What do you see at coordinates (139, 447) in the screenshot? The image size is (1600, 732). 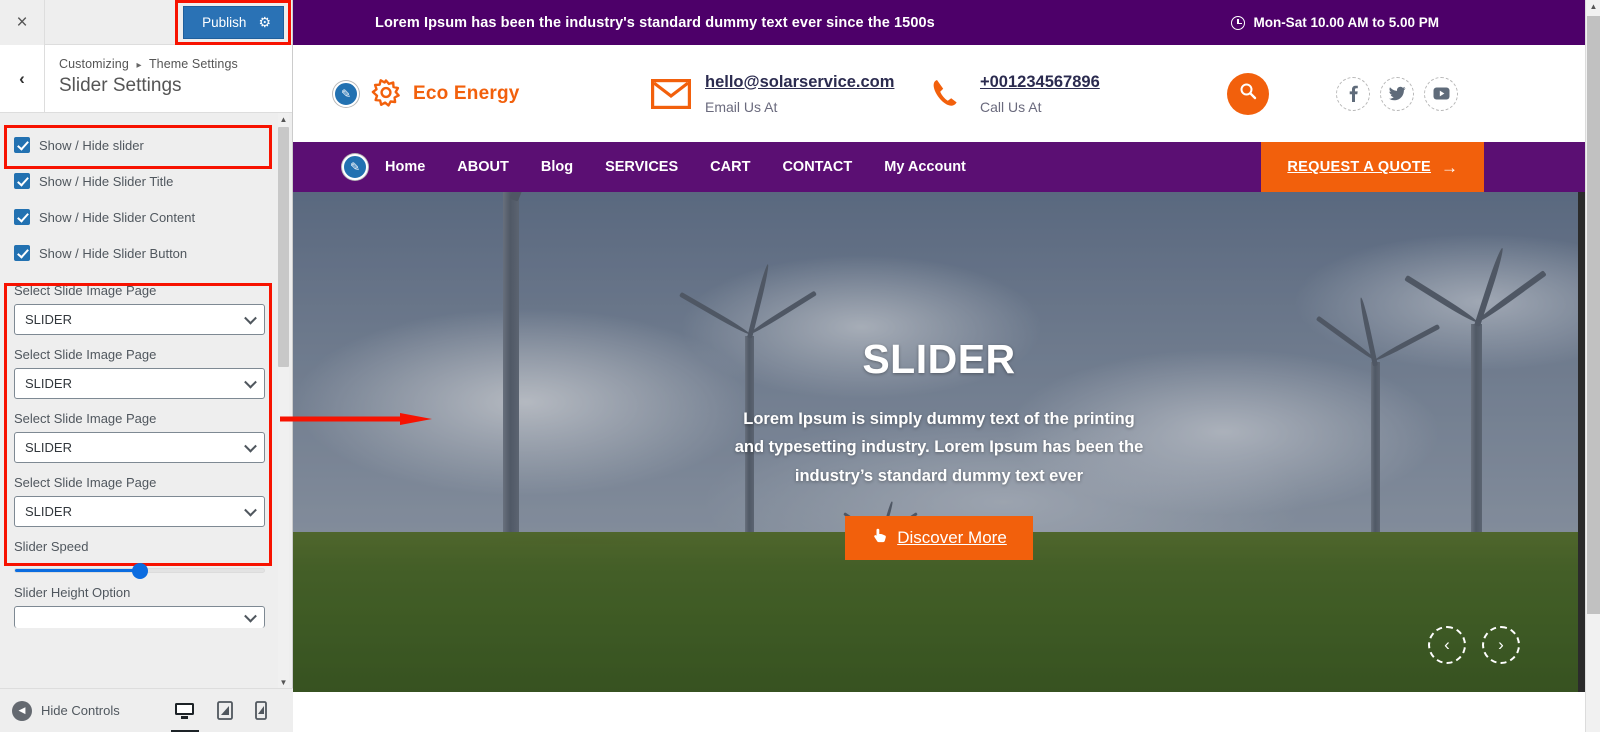 I see `select-slide-image-page-3: SLIDER` at bounding box center [139, 447].